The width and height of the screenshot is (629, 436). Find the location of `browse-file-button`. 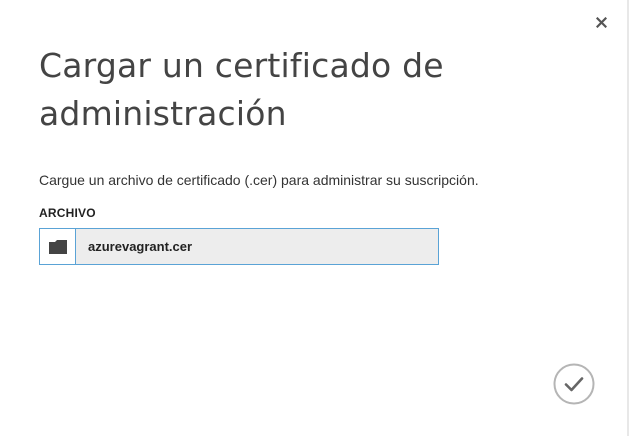

browse-file-button is located at coordinates (58, 246).